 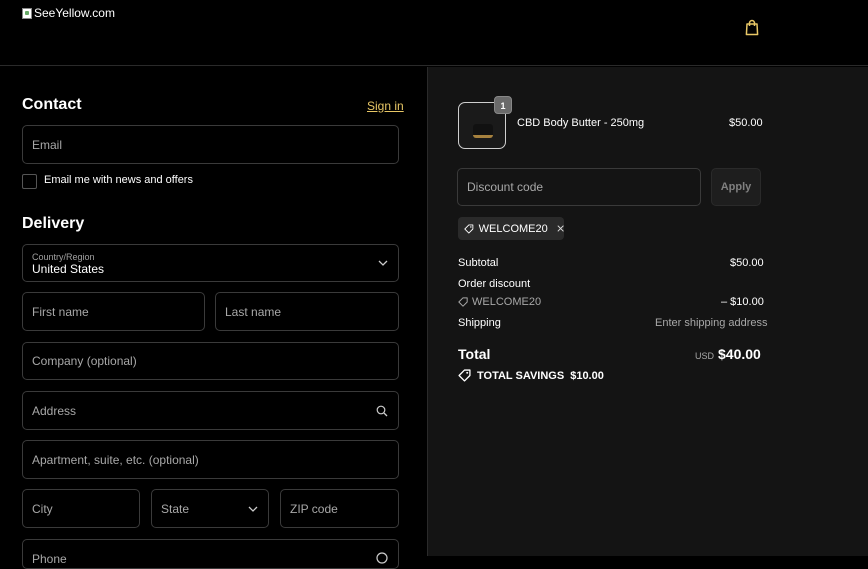 I want to click on first-name-field: First name, so click(x=113, y=311).